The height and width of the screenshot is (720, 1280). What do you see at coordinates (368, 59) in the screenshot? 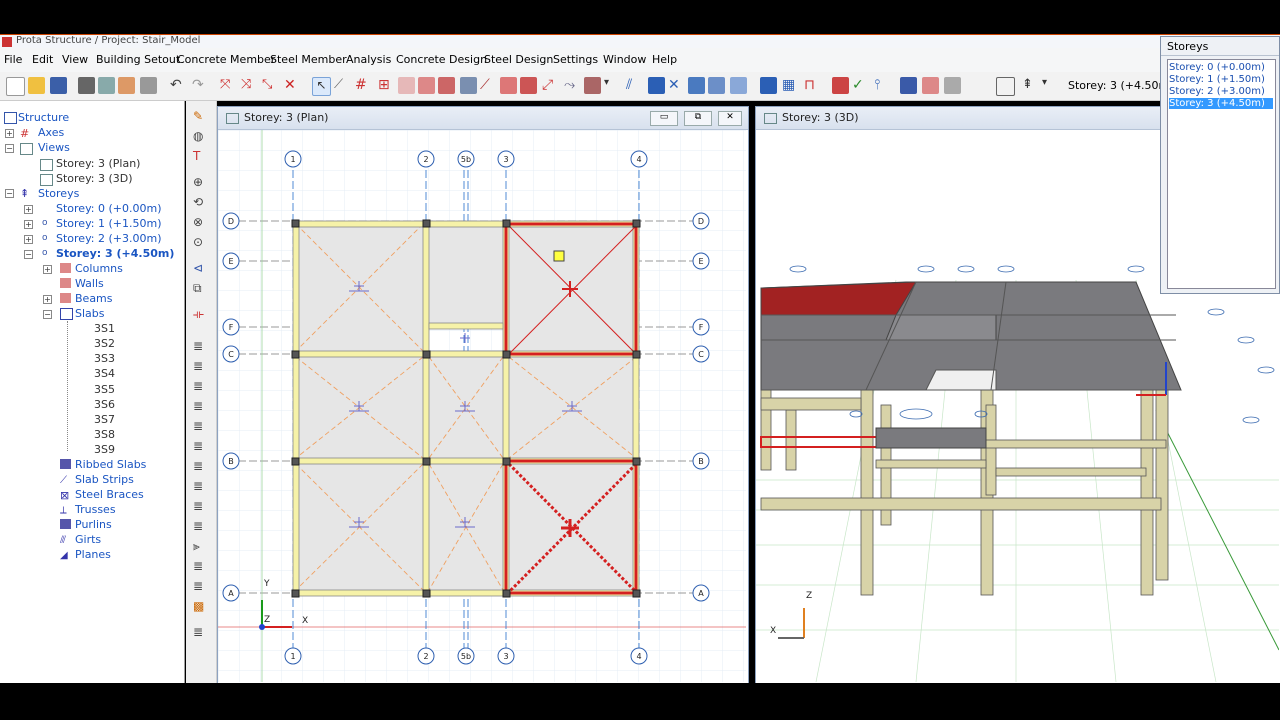
I see `menu-analysis: Analysis` at bounding box center [368, 59].